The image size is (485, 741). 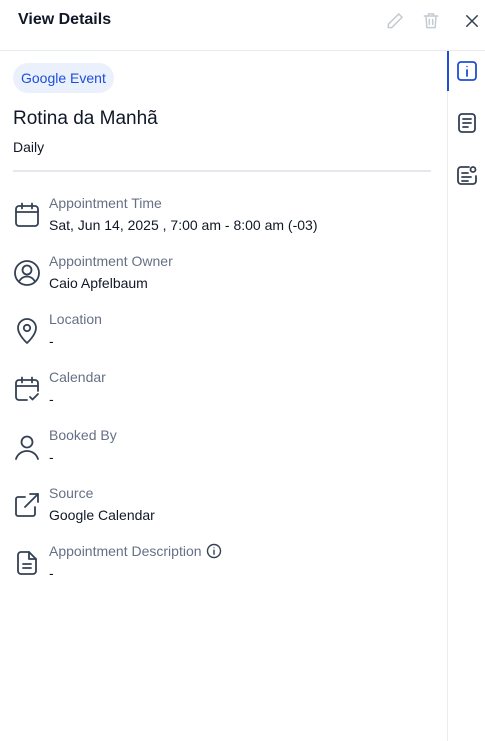 I want to click on detail-label: Location, so click(x=75, y=319).